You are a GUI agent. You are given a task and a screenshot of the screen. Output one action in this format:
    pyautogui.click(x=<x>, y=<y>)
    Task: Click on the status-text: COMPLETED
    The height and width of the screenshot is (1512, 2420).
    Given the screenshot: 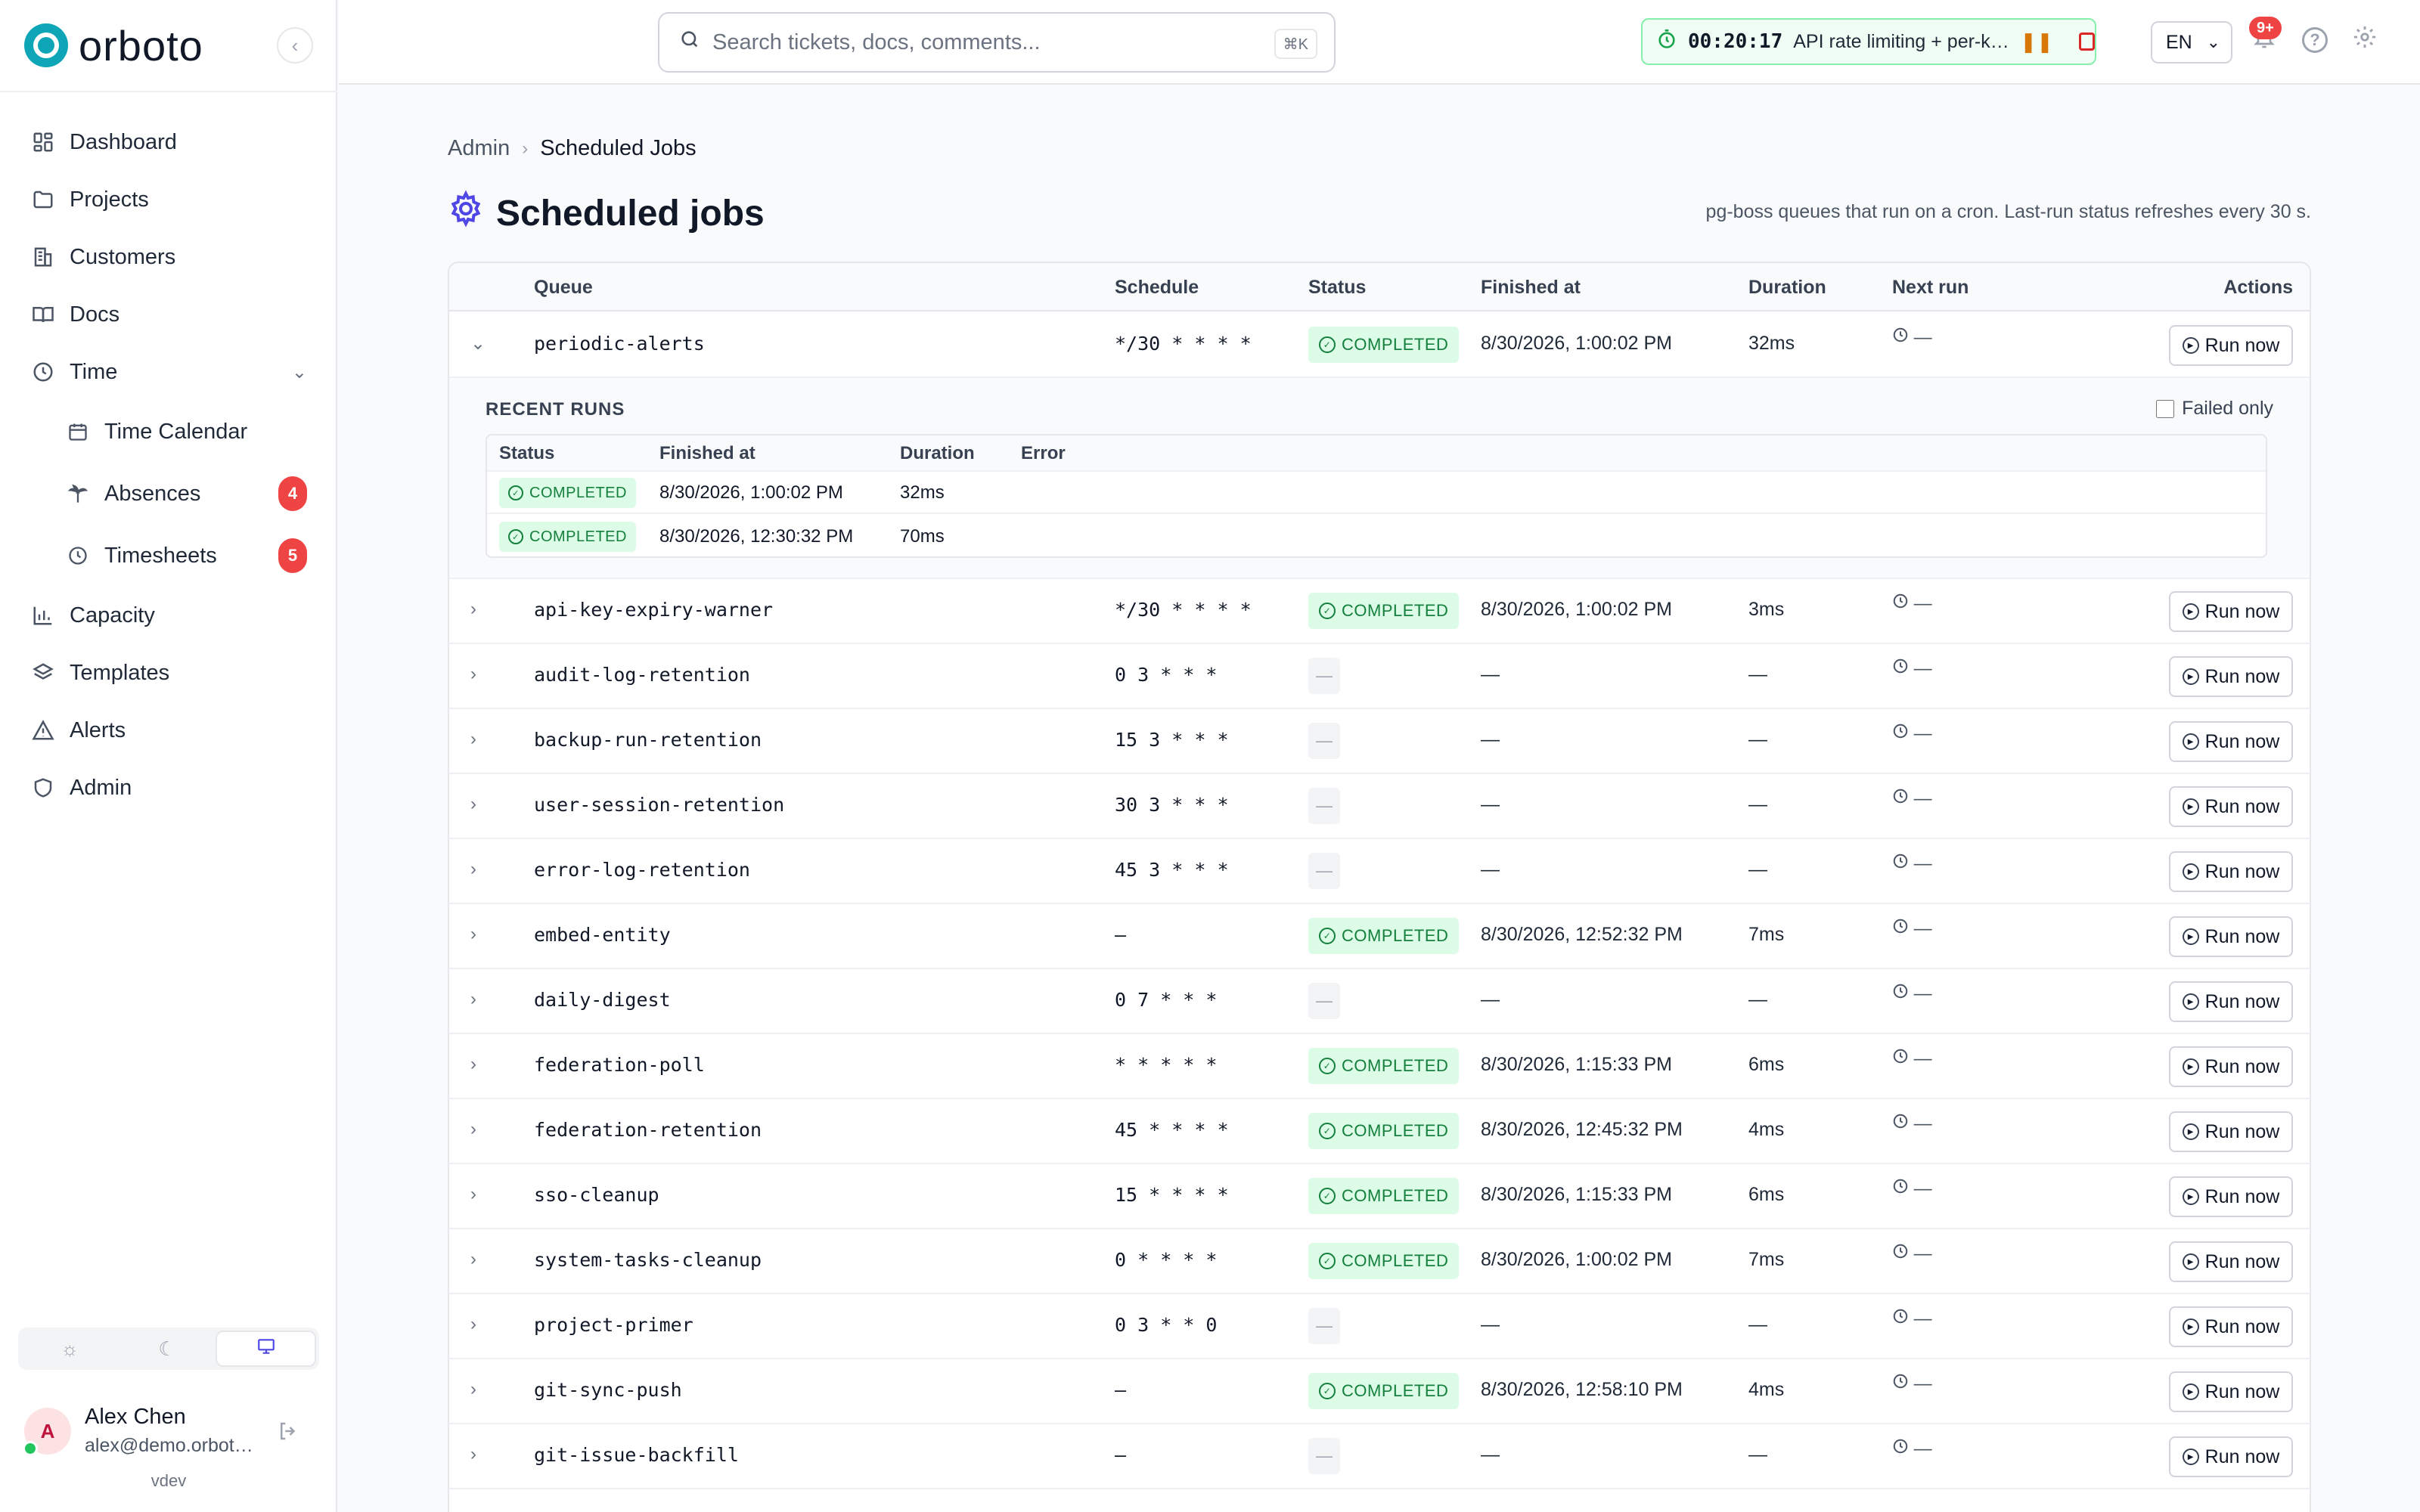 What is the action you would take?
    pyautogui.click(x=1395, y=344)
    